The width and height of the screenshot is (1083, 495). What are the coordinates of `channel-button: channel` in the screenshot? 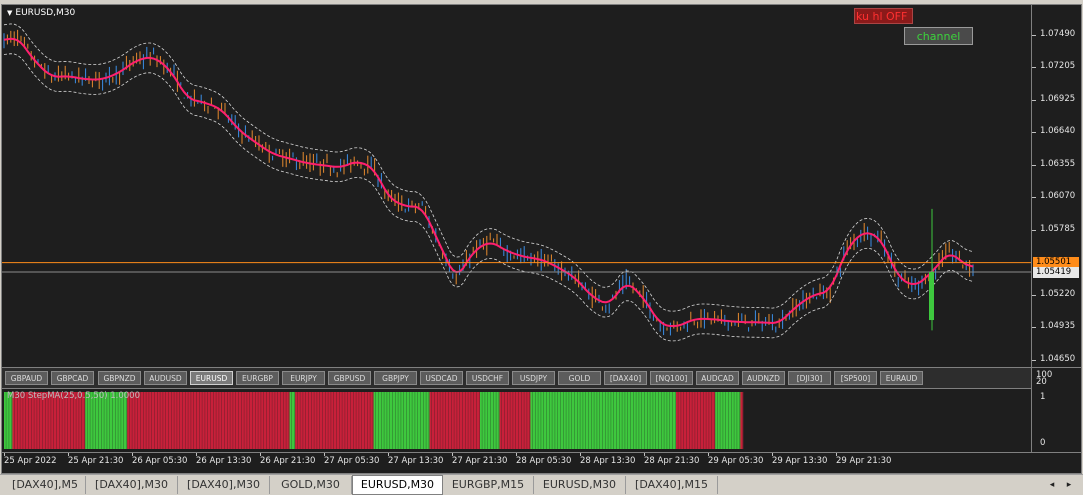 It's located at (938, 36).